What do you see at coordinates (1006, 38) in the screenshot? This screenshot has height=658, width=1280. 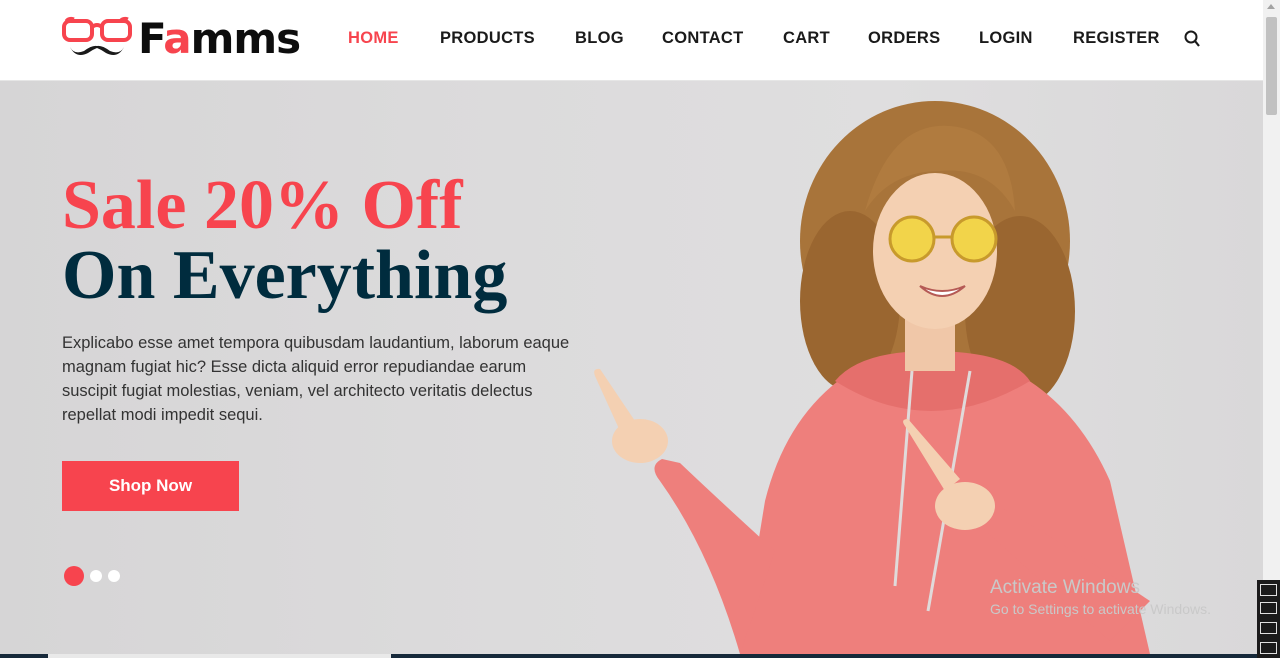 I see `nav-login: LOGIN` at bounding box center [1006, 38].